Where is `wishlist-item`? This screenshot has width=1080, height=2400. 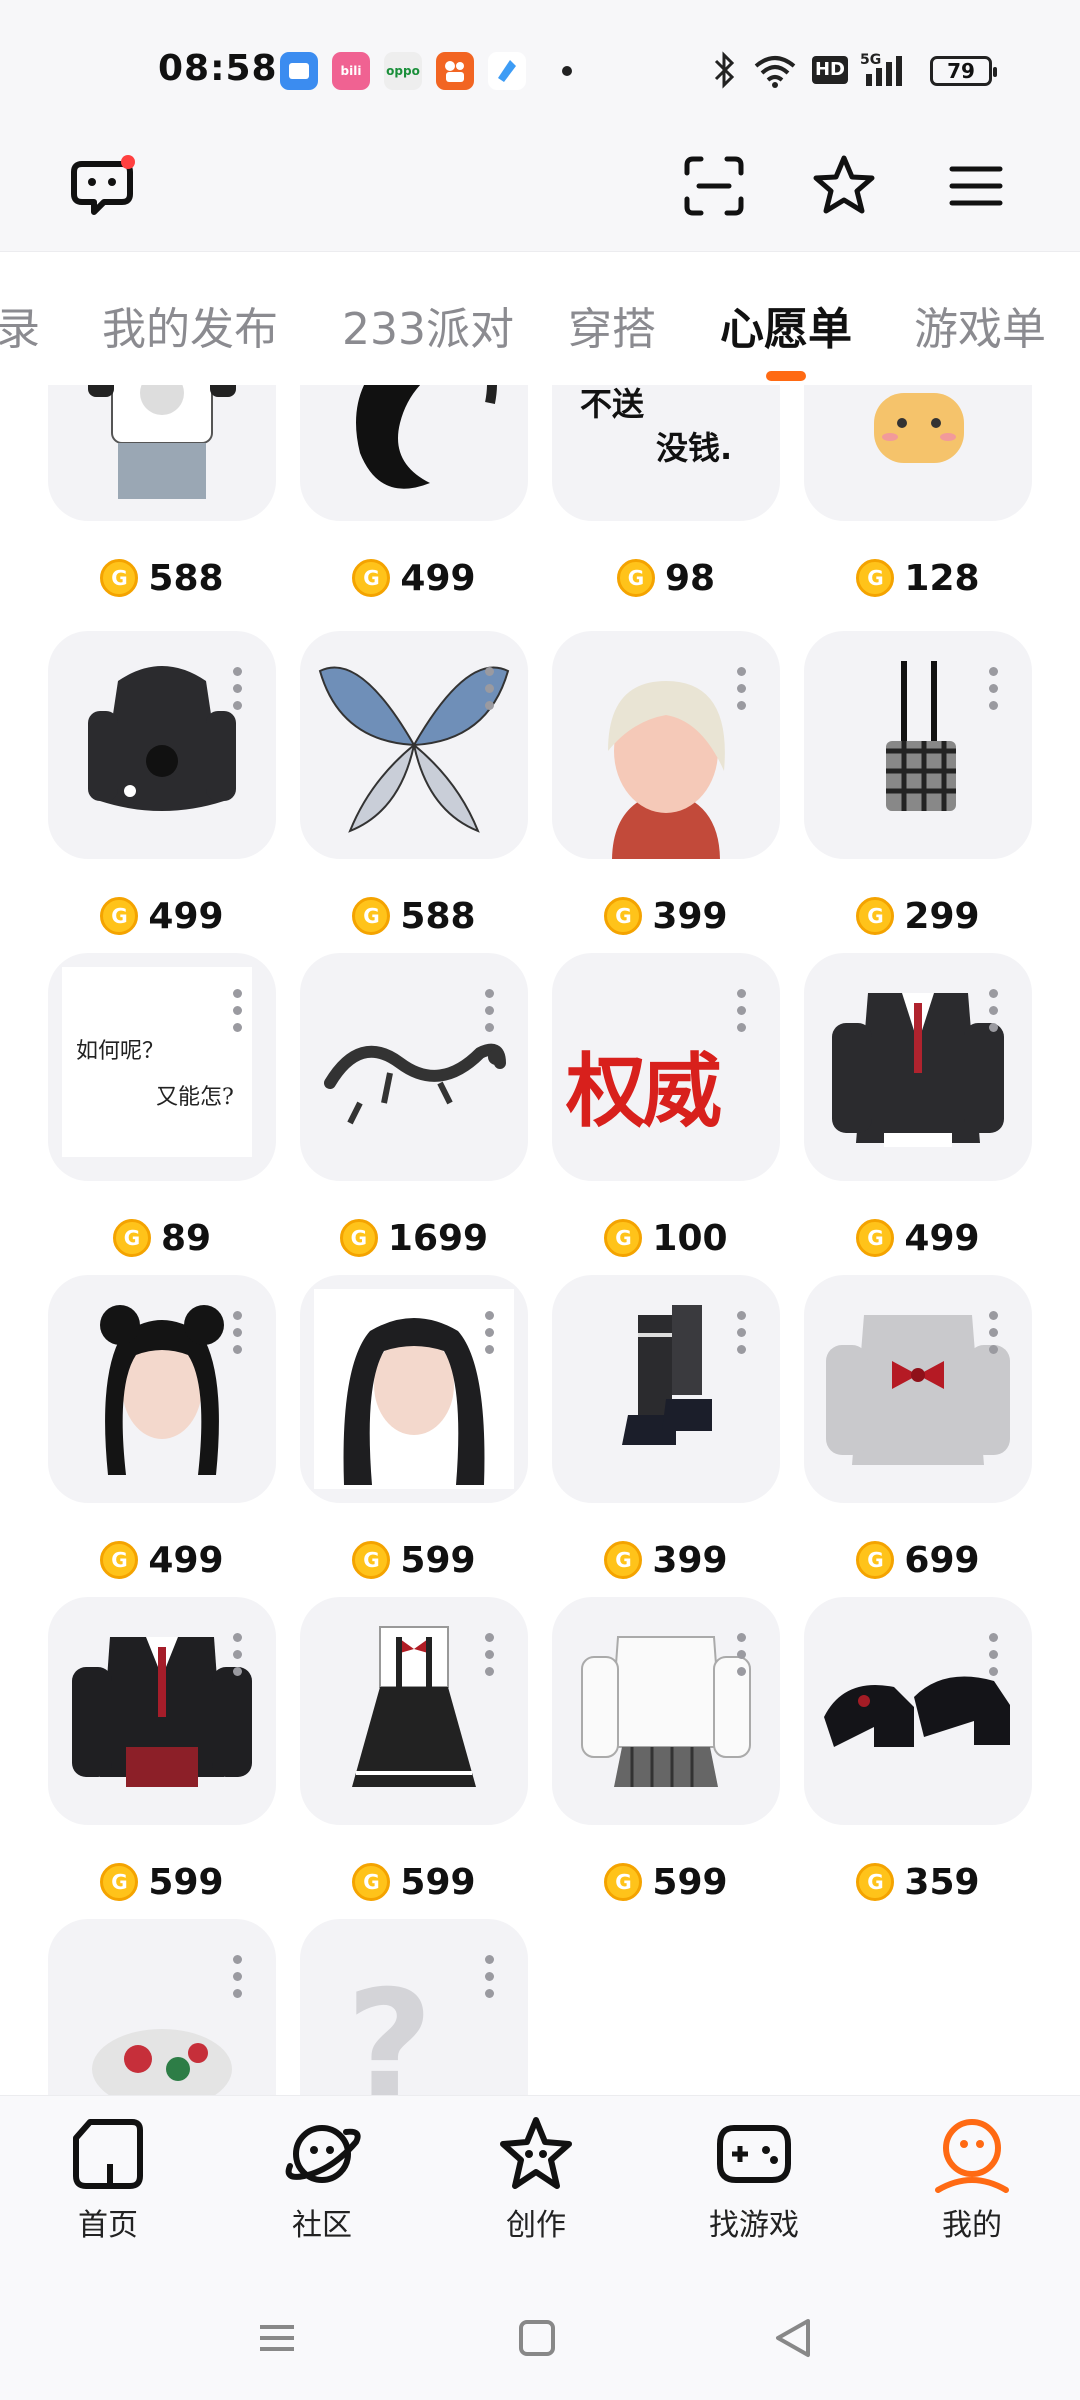
wishlist-item is located at coordinates (162, 2007).